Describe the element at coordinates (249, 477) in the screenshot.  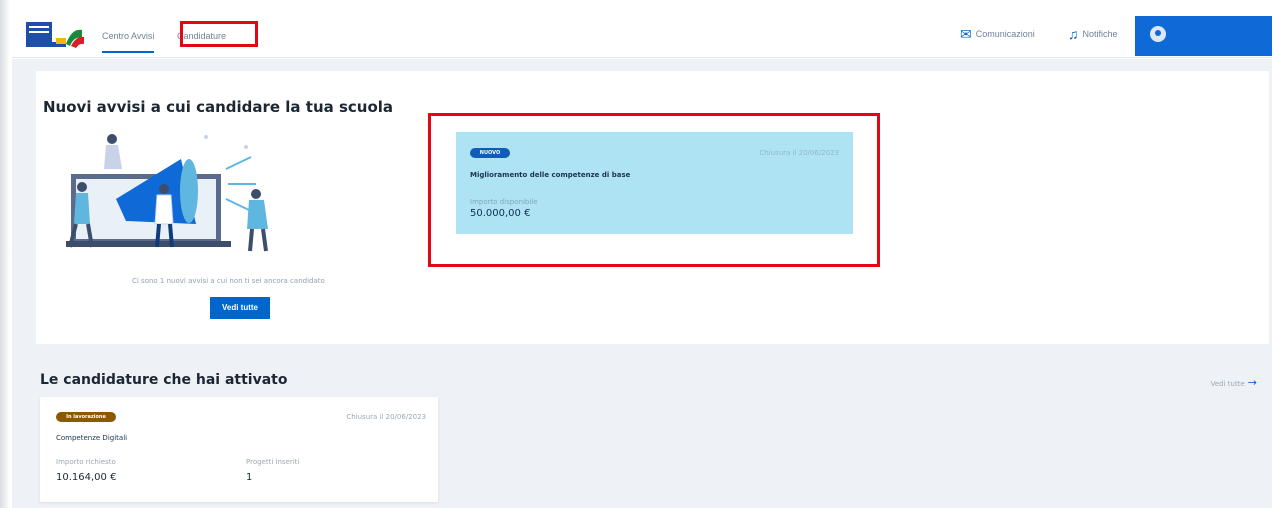
I see `projects-count: 1` at that location.